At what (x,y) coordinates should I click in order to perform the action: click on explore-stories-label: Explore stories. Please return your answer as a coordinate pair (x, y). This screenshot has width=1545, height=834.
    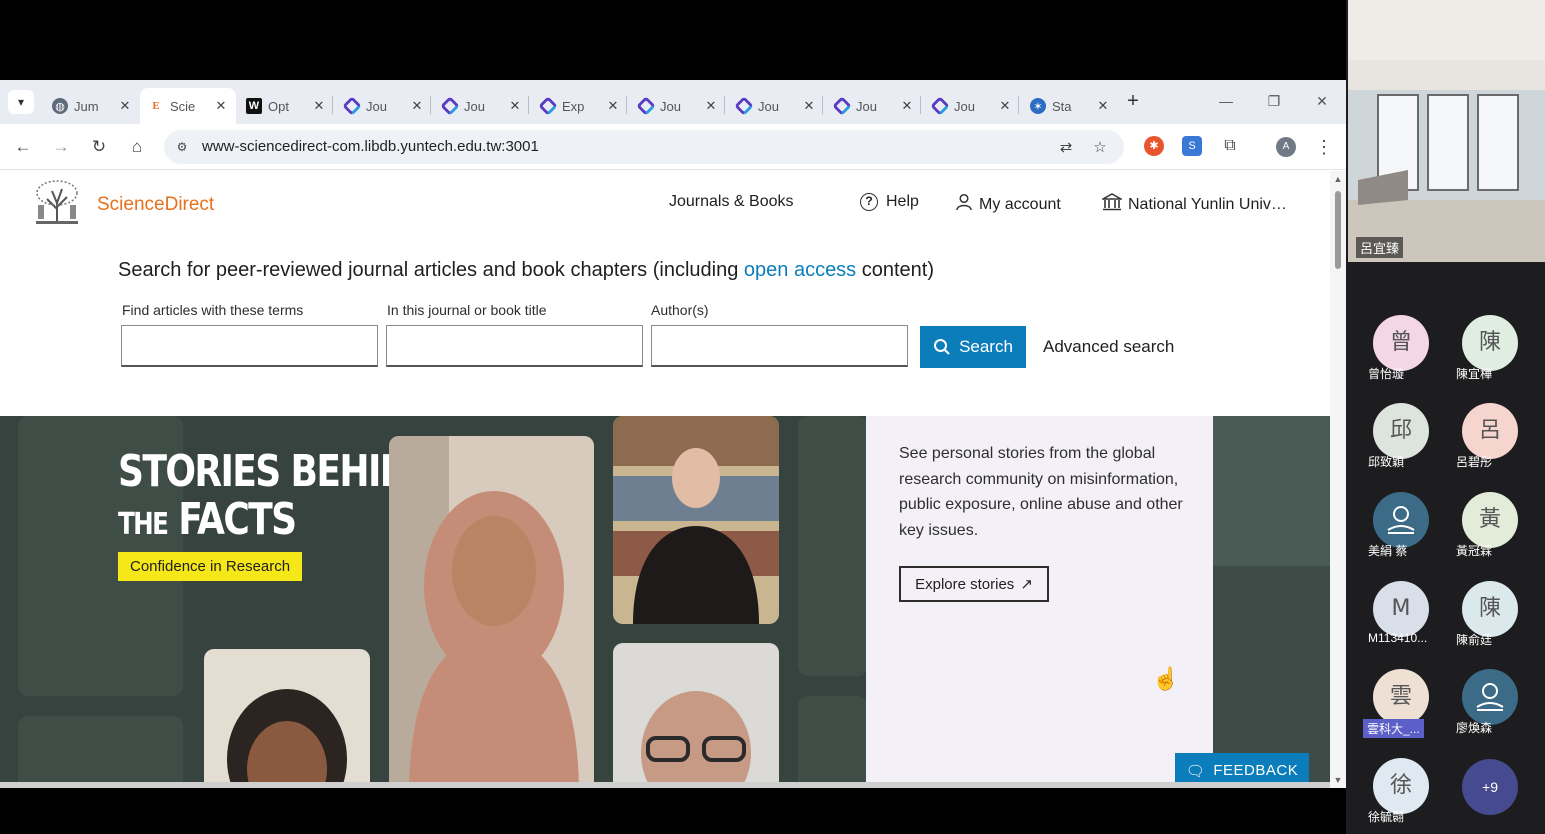
    Looking at the image, I should click on (965, 584).